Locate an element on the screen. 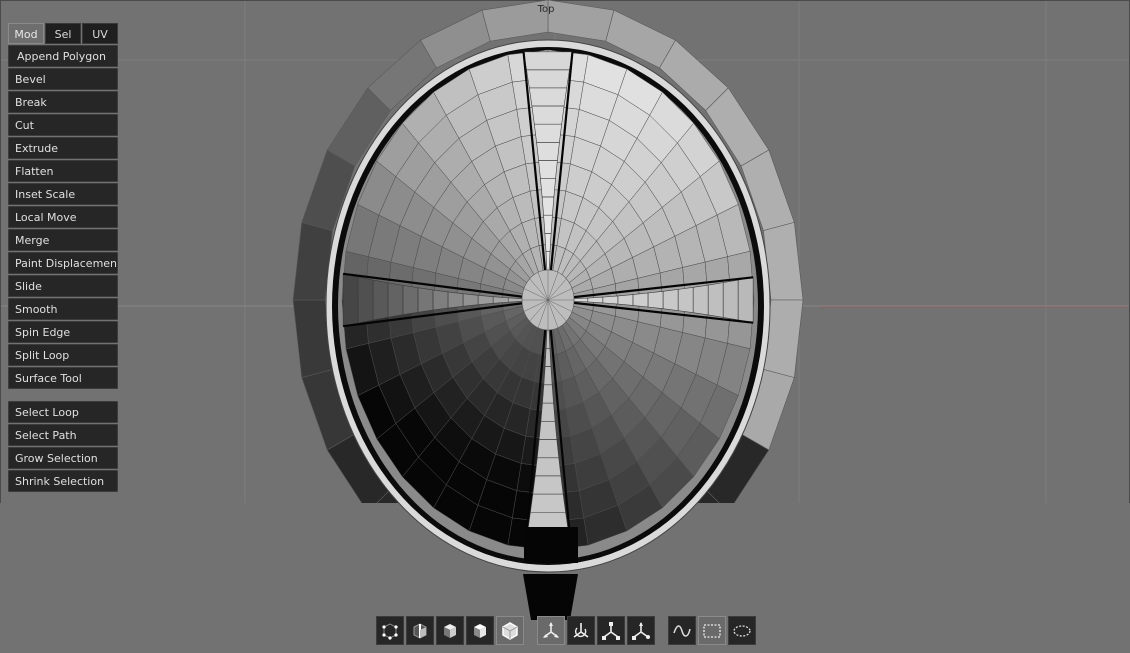  move-axis-icon is located at coordinates (551, 629).